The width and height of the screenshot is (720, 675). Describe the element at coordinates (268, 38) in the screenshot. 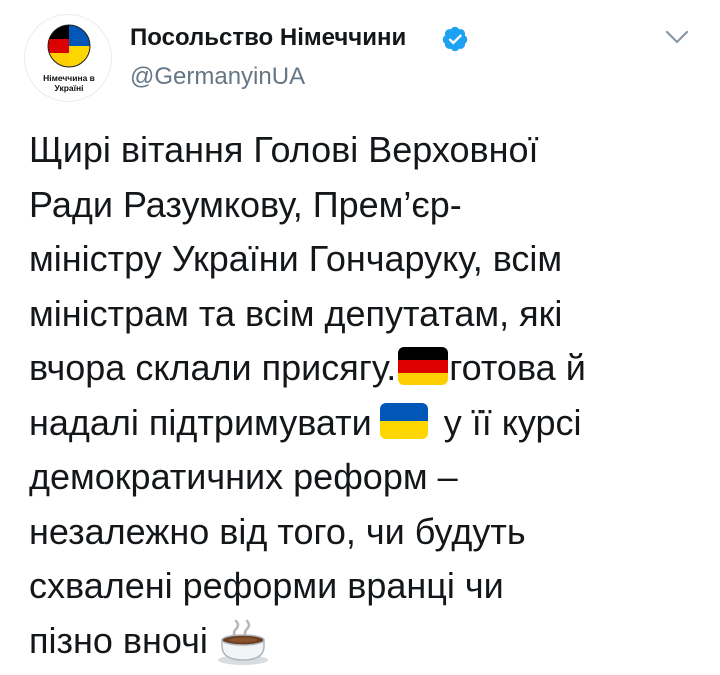

I see `display-name: Посольство Німеччини` at that location.